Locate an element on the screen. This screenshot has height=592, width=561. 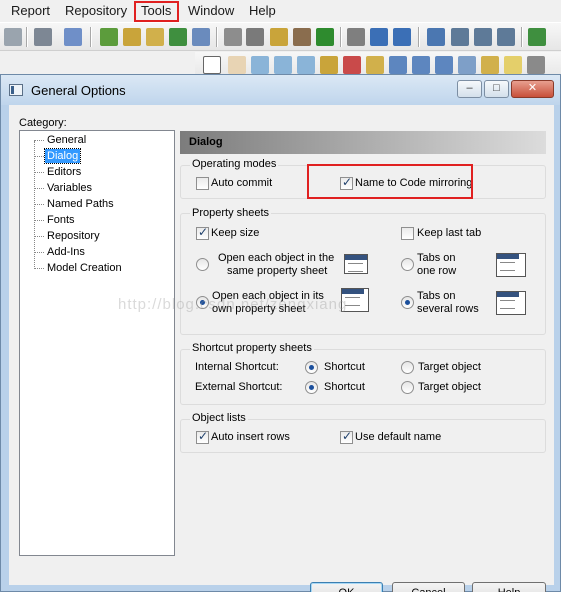
main-toolbar is located at coordinates (280, 36).